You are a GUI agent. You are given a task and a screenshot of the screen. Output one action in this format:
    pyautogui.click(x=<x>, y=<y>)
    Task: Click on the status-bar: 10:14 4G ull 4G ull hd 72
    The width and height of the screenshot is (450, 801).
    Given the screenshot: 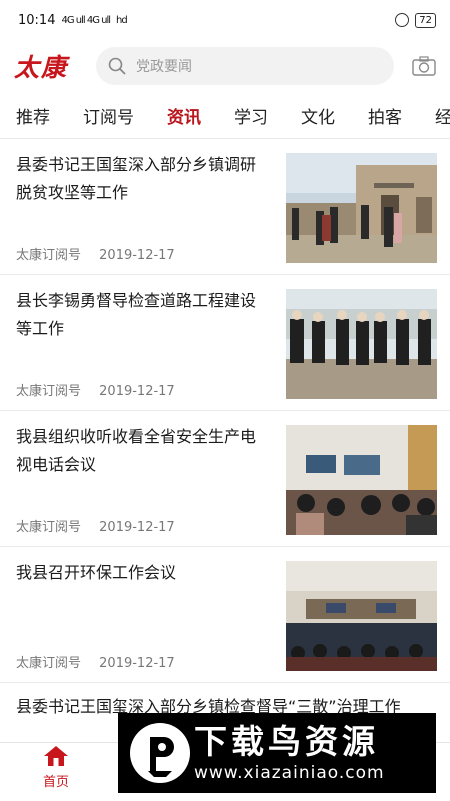 What is the action you would take?
    pyautogui.click(x=225, y=20)
    